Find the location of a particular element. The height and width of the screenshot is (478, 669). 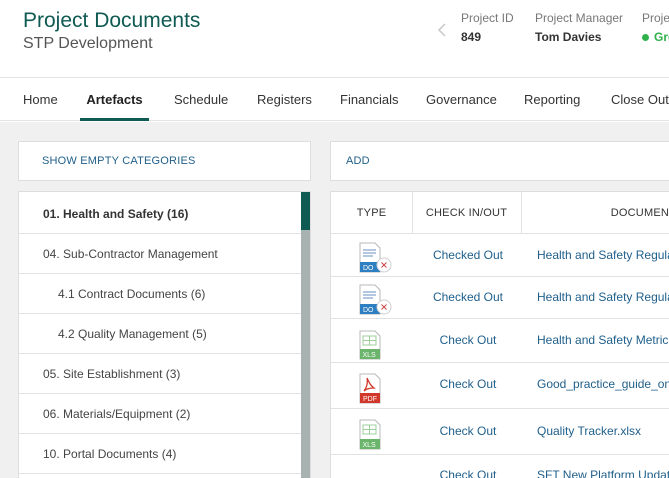

project-status-value: Gre is located at coordinates (655, 37).